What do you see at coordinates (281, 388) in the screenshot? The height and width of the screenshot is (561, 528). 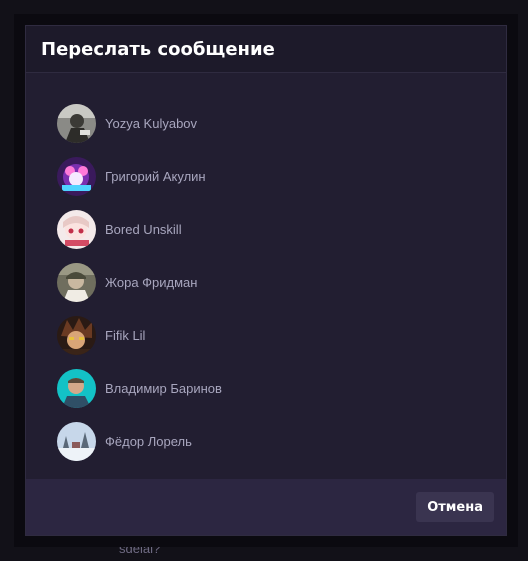 I see `contact-item-vladimir-barinov: Владимир Баринов` at bounding box center [281, 388].